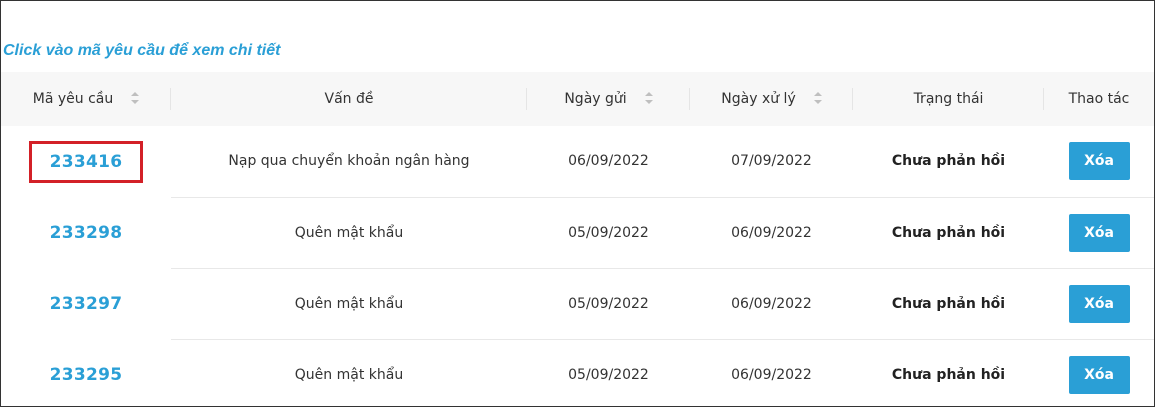 Image resolution: width=1155 pixels, height=407 pixels. Describe the element at coordinates (608, 162) in the screenshot. I see `cell-sent-date: 06/09/2022` at that location.